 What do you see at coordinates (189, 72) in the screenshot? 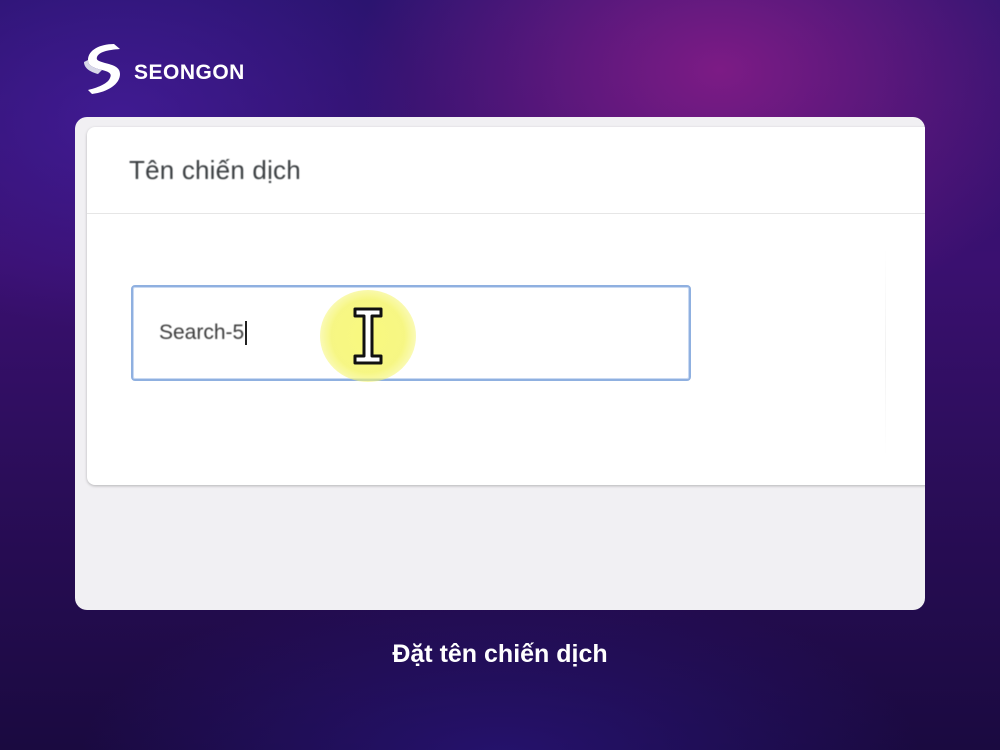
I see `brand-name: SEONGON` at bounding box center [189, 72].